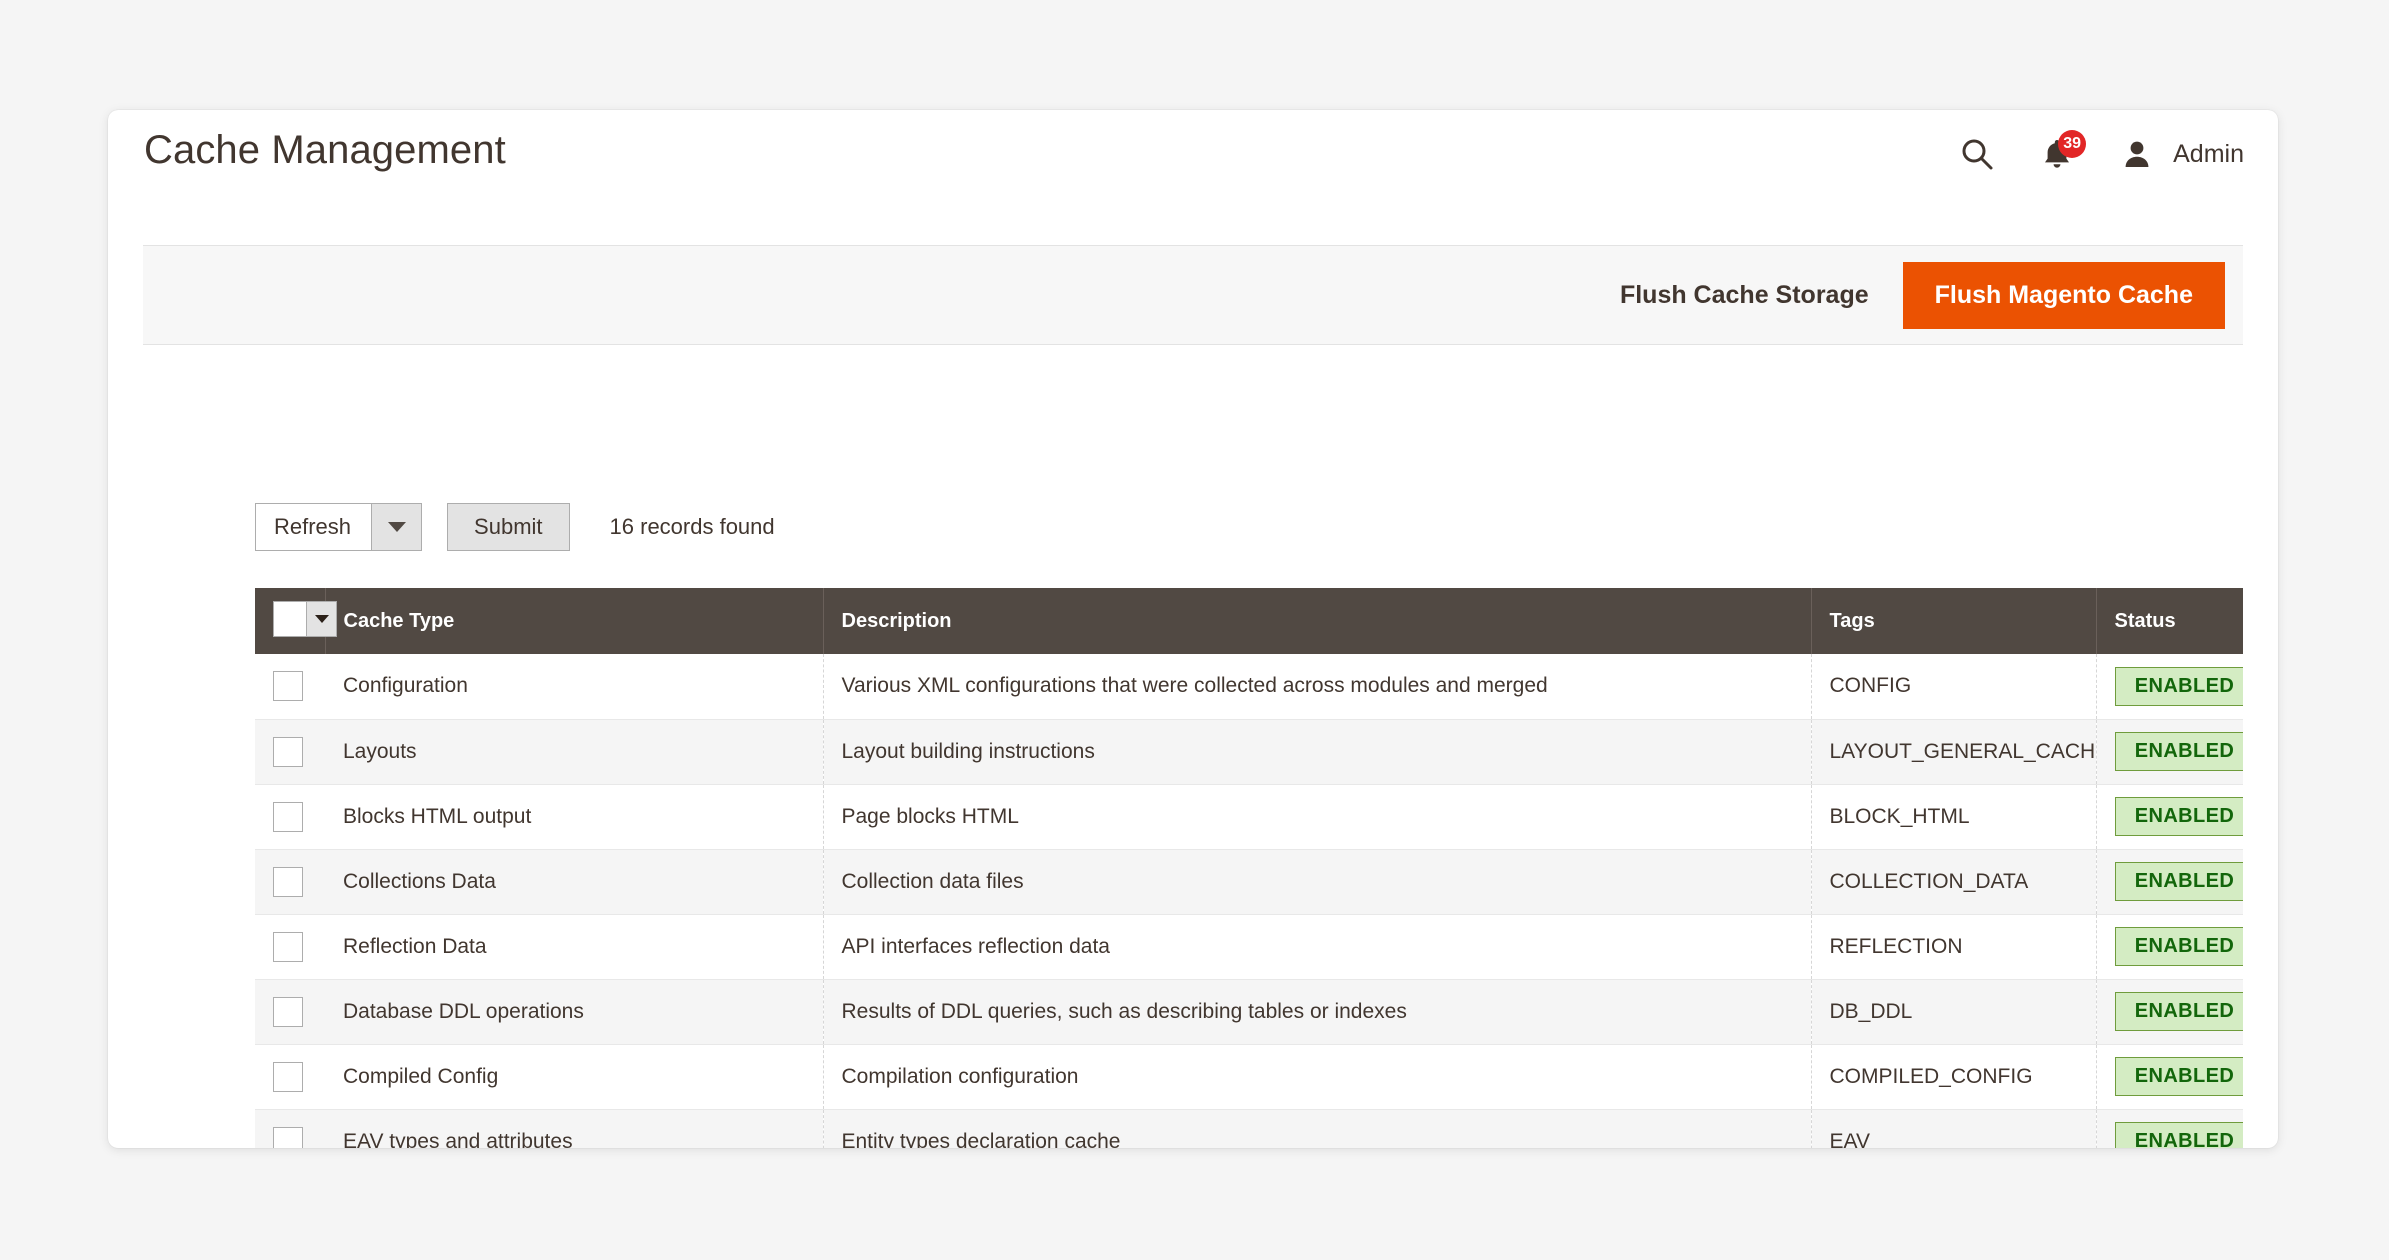 The image size is (2389, 1260). I want to click on cell-cache-type: Collections Data, so click(574, 882).